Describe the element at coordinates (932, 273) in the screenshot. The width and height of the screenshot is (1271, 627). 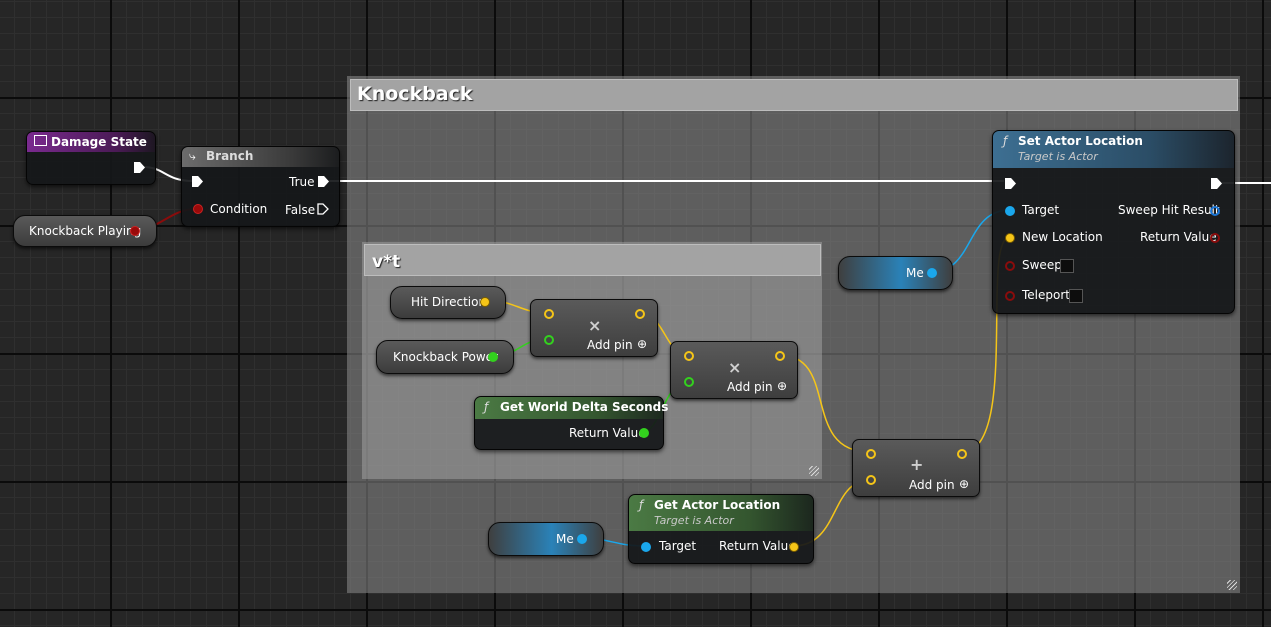
I see `self-reference-out-pin` at that location.